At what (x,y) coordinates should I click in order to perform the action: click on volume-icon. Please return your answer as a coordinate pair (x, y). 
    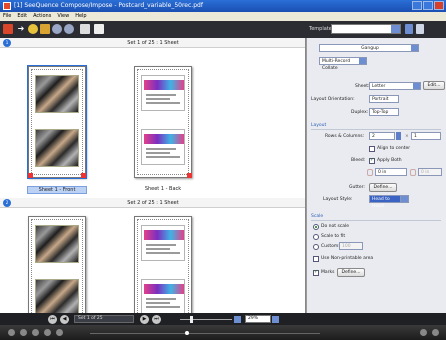
    Looking at the image, I should click on (423, 332).